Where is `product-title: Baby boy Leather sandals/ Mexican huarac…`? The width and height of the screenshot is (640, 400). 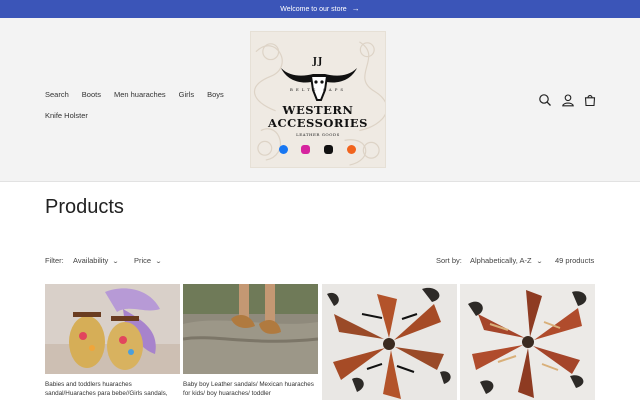 product-title: Baby boy Leather sandals/ Mexican huarac… is located at coordinates (250, 389).